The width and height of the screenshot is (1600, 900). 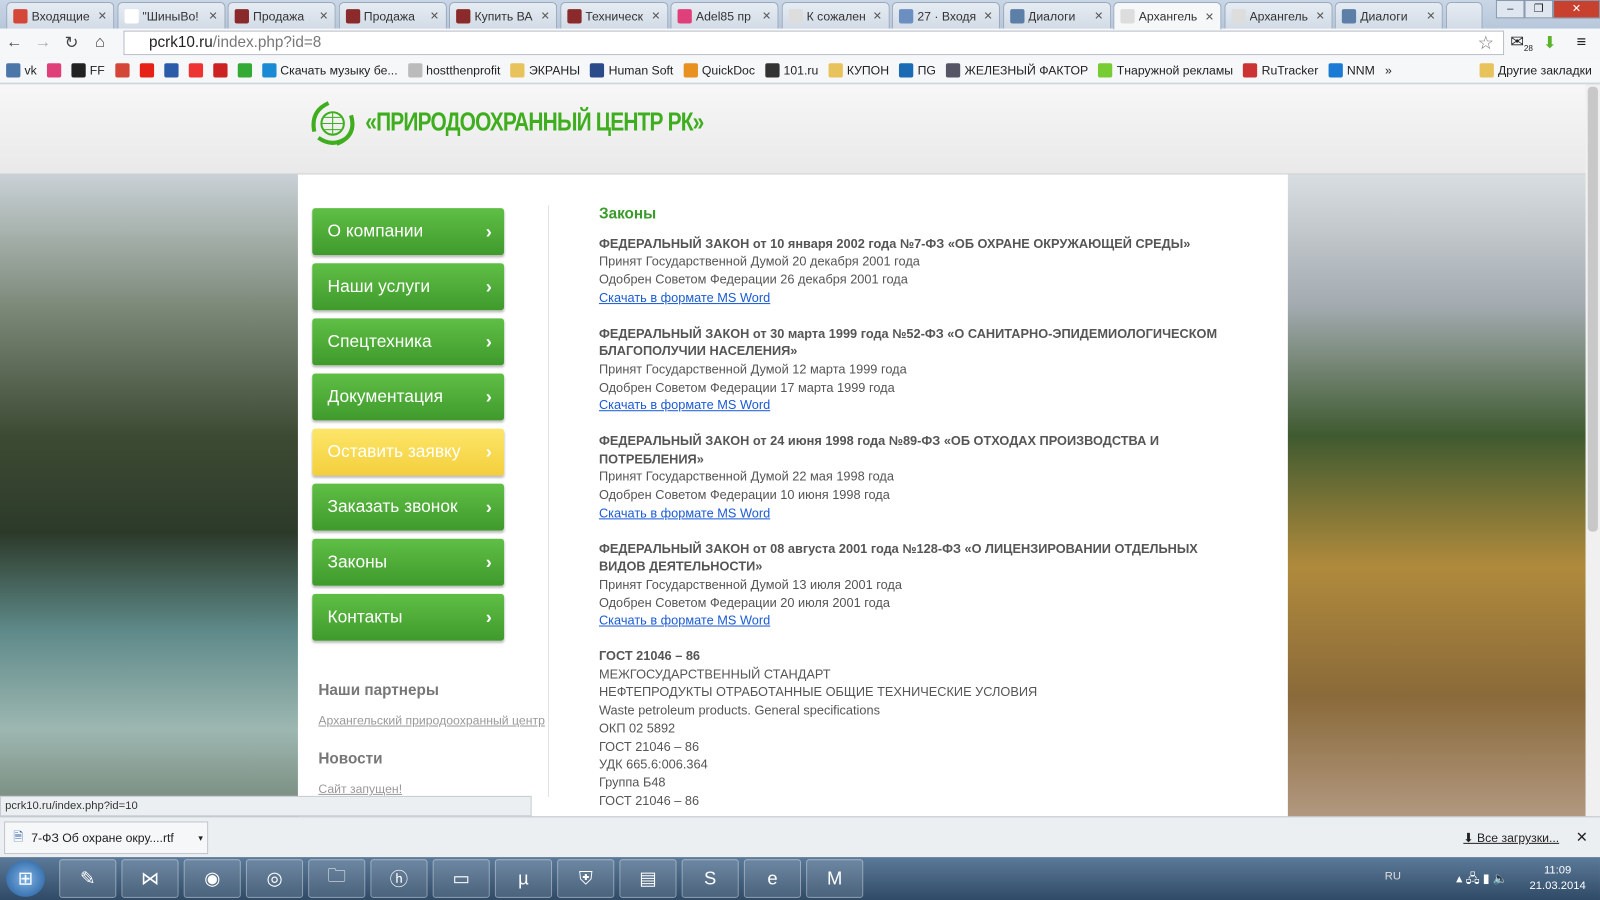 What do you see at coordinates (1592, 309) in the screenshot?
I see `scrollbar-thumb` at bounding box center [1592, 309].